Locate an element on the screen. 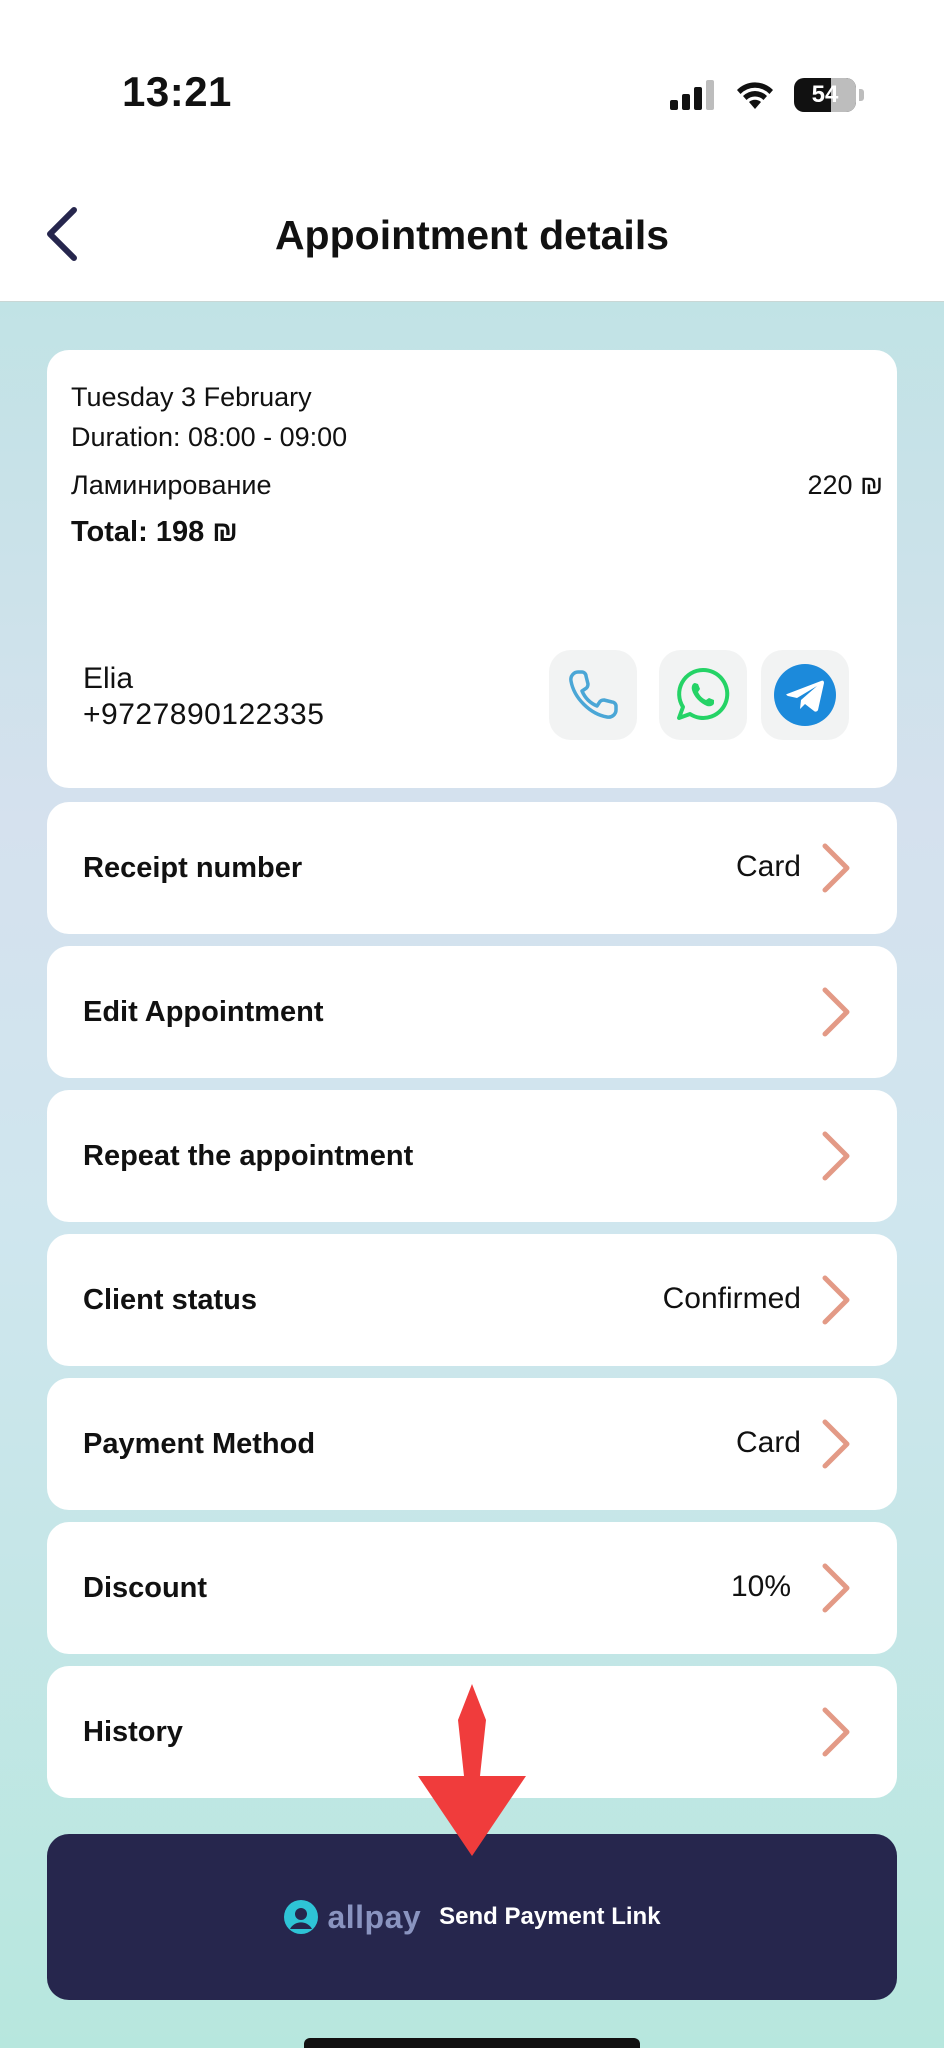 This screenshot has height=2048, width=944. telegram-button is located at coordinates (805, 695).